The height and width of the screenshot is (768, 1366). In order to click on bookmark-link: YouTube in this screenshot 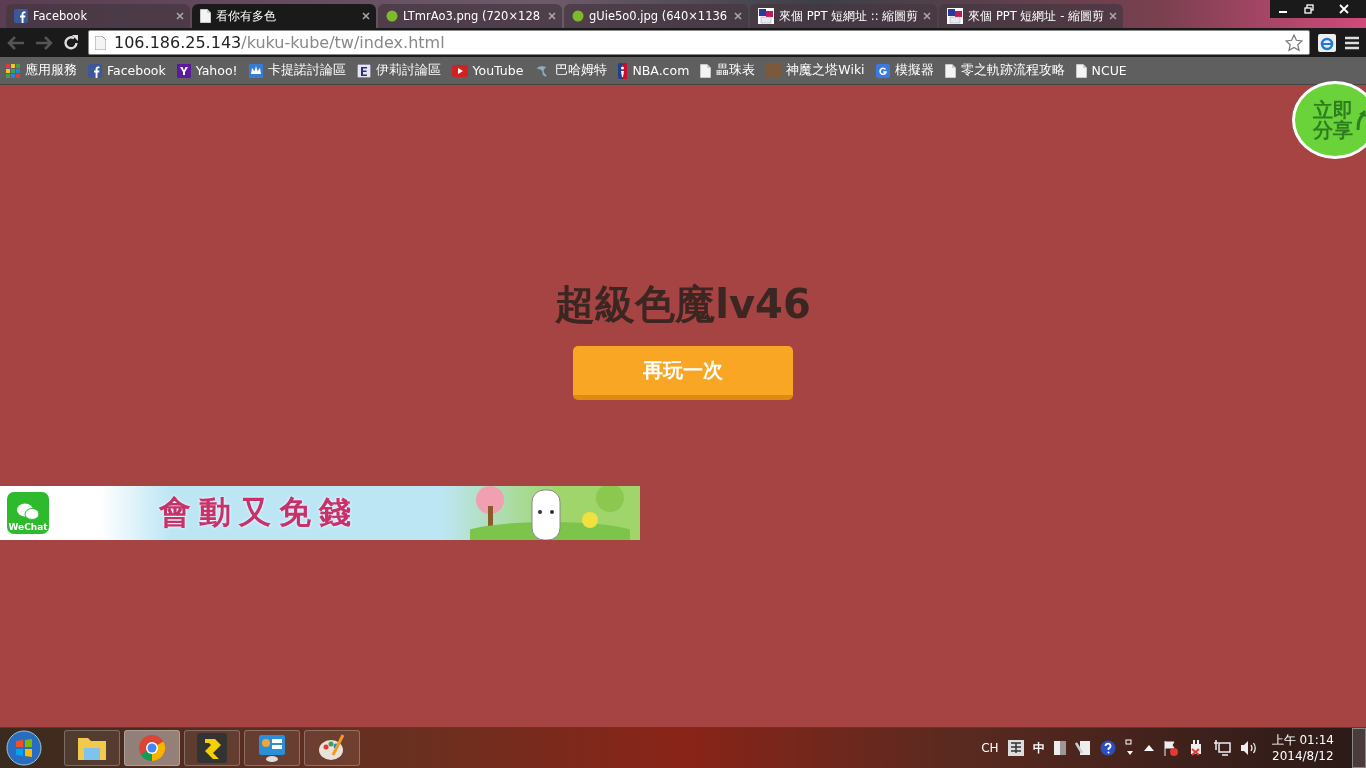, I will do `click(487, 70)`.